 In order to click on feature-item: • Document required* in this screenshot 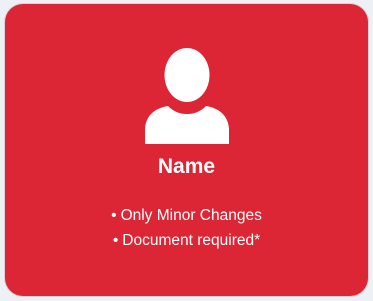, I will do `click(186, 240)`.